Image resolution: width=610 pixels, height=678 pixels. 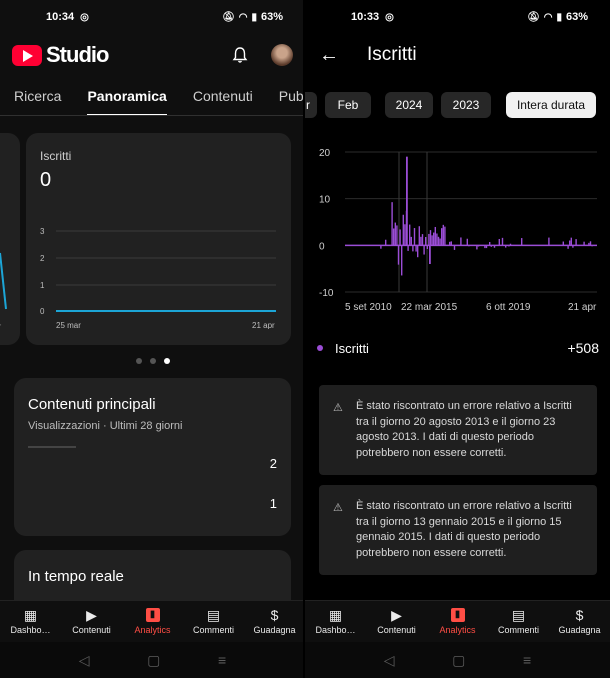 I want to click on previous-card-chart: pr, so click(x=3, y=291).